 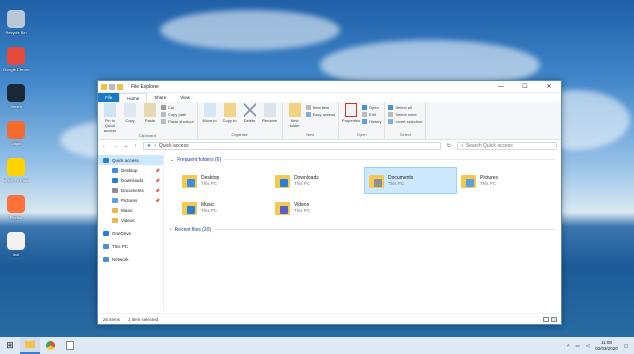 I want to click on edit-button: Edit, so click(x=371, y=114).